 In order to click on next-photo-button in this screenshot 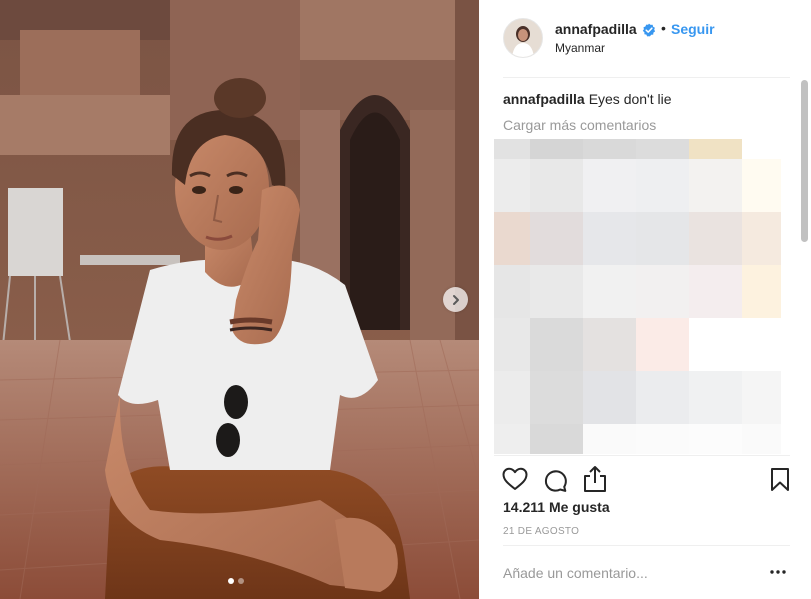, I will do `click(455, 299)`.